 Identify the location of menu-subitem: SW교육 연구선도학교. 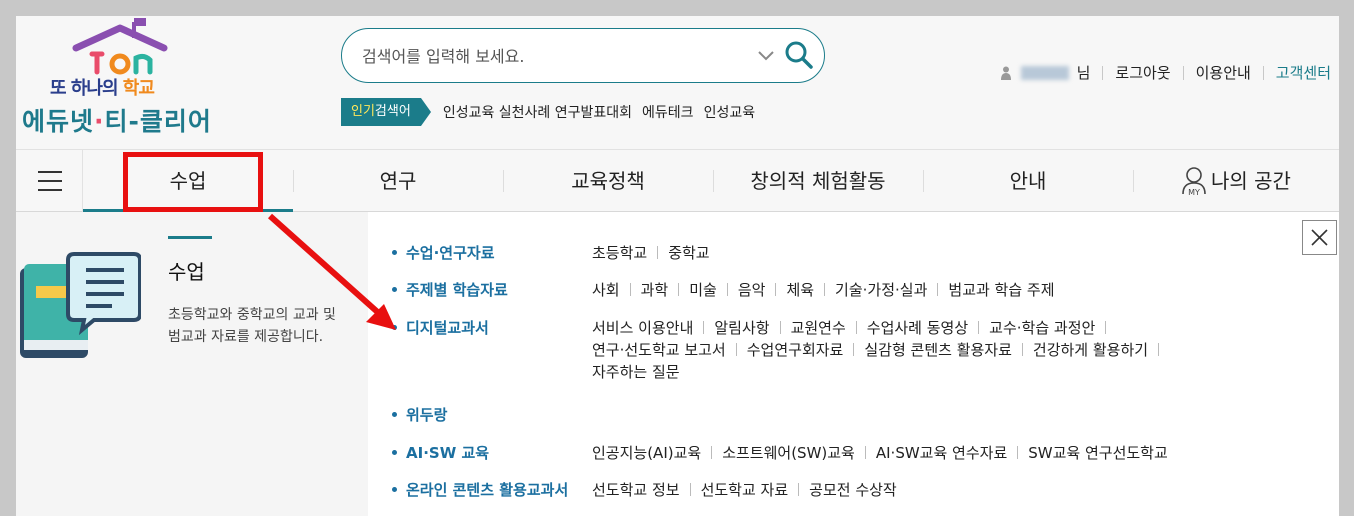
(1098, 453).